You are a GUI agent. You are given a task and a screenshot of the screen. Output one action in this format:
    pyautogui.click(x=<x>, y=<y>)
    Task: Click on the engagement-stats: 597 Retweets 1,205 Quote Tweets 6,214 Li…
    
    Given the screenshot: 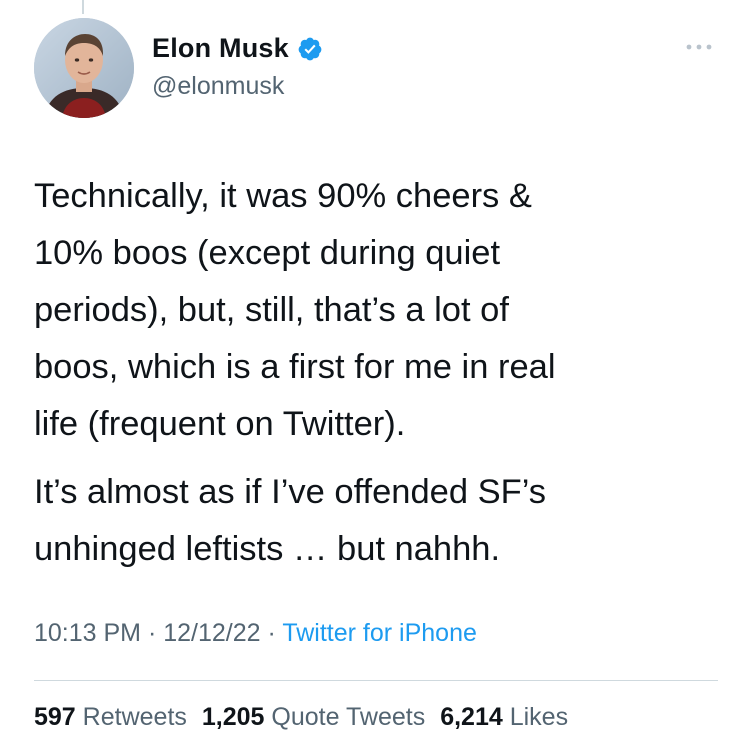 What is the action you would take?
    pyautogui.click(x=301, y=717)
    